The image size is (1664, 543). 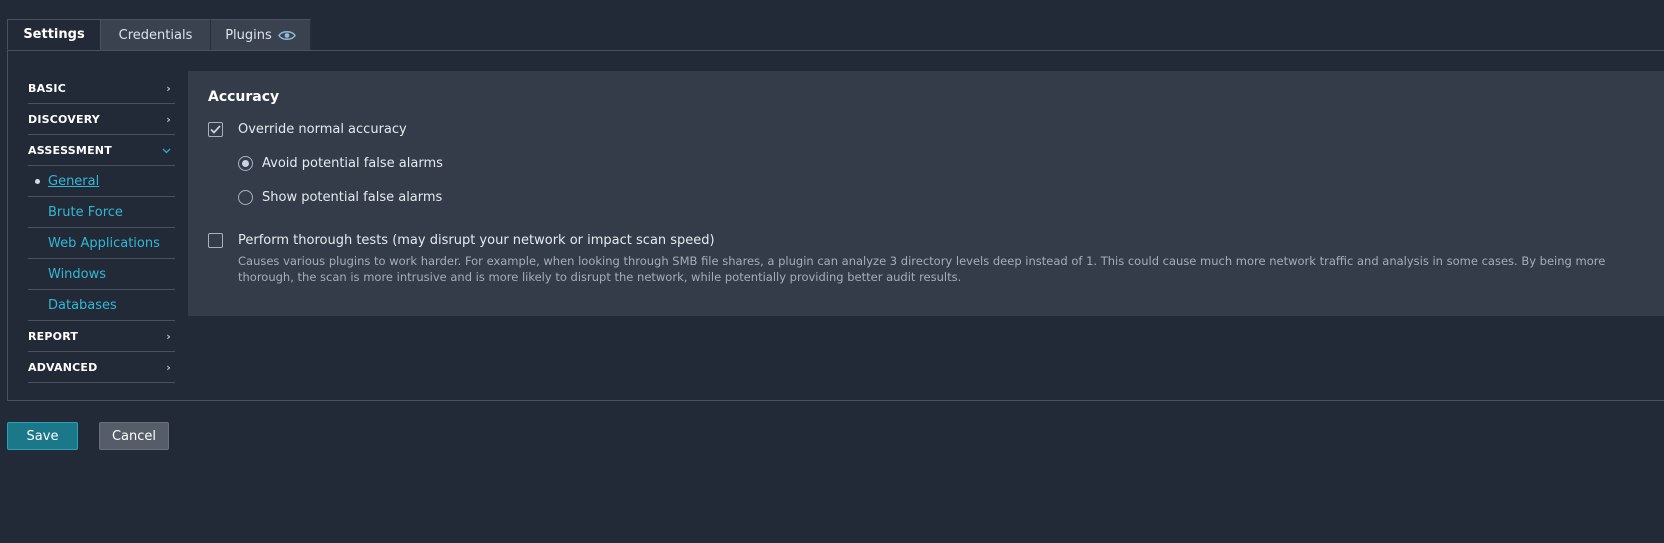 What do you see at coordinates (101, 367) in the screenshot?
I see `nav-section-advanced: ADVANCED ›` at bounding box center [101, 367].